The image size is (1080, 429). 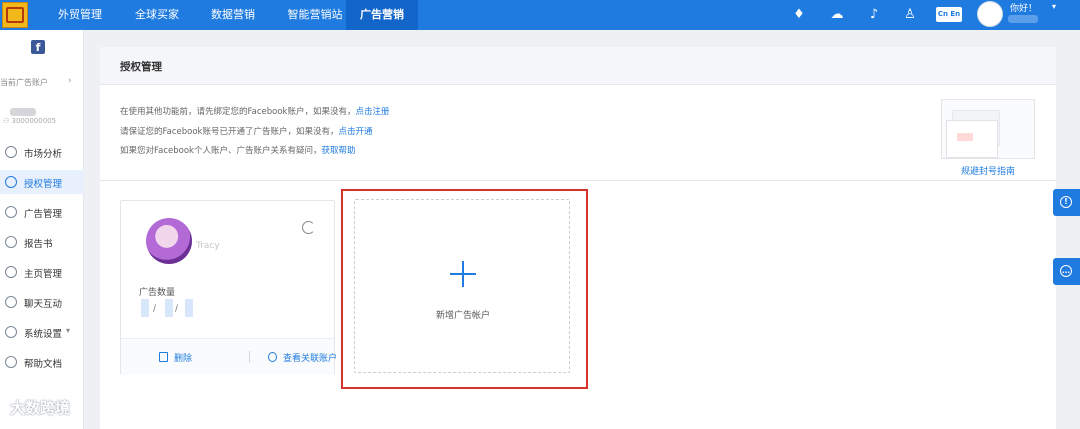 I want to click on guide-illustration, so click(x=988, y=129).